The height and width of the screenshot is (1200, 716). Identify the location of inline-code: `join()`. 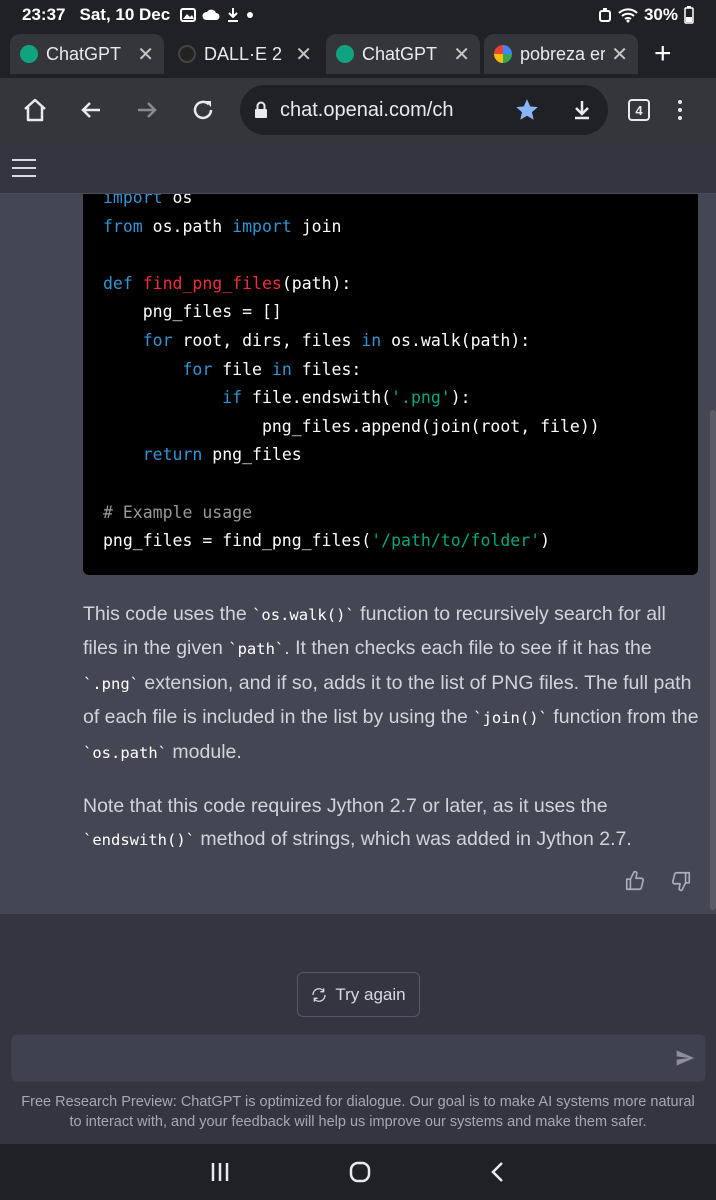
(510, 718).